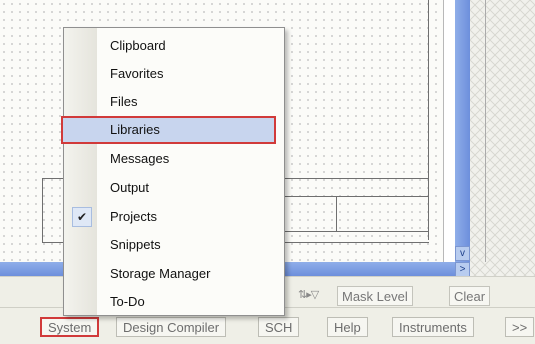  I want to click on panel-divider, so click(485, 131).